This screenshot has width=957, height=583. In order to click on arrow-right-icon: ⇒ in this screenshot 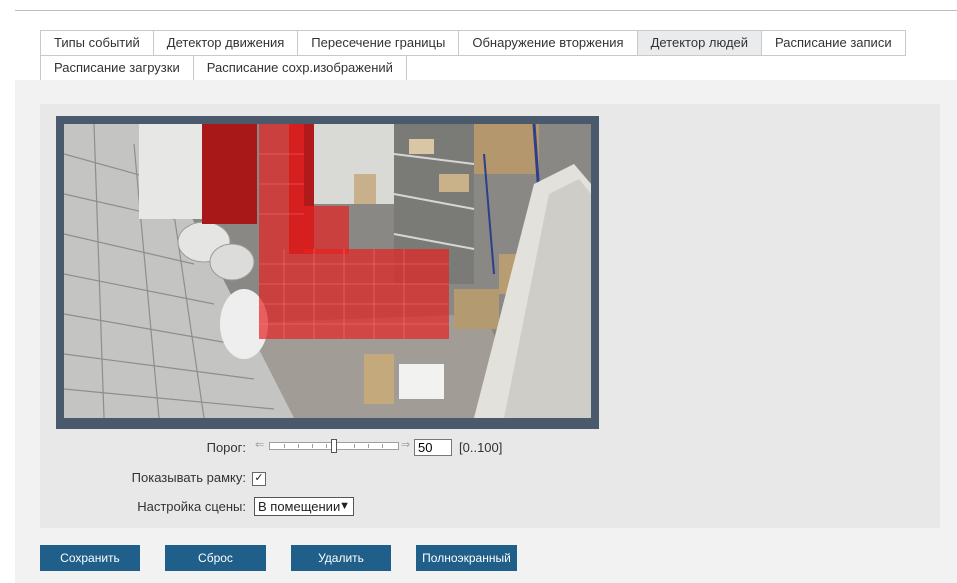, I will do `click(405, 445)`.